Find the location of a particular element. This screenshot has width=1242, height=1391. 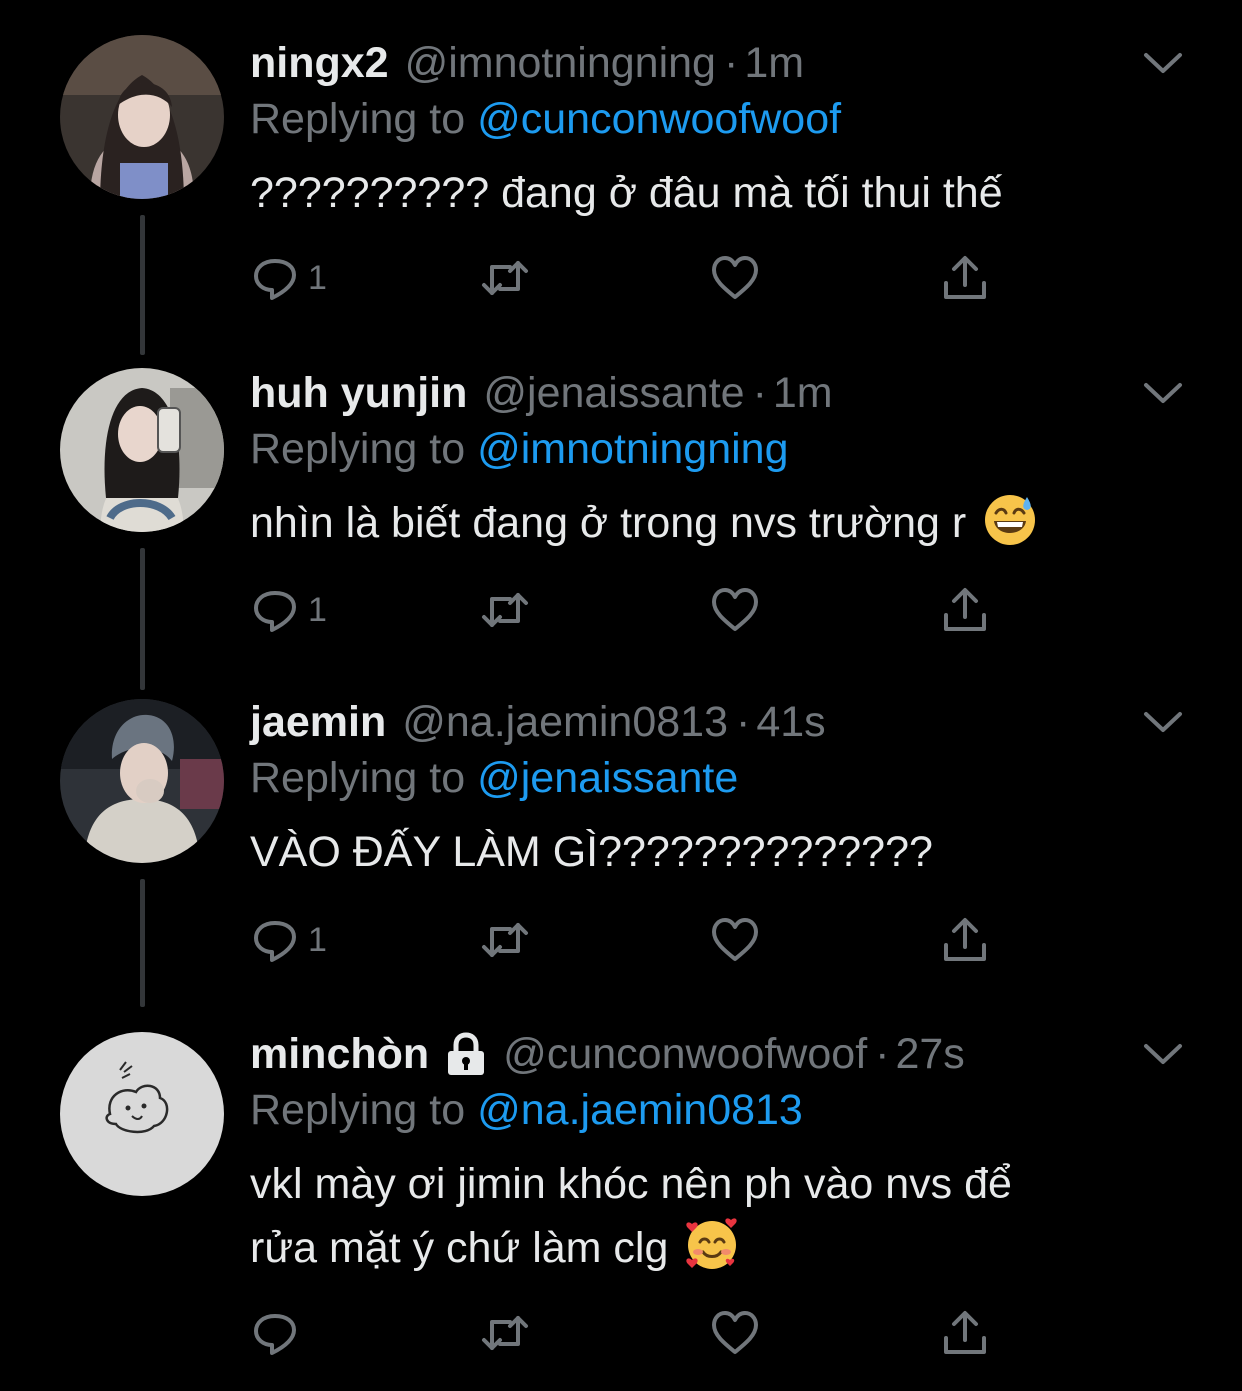

display-name: jaemin is located at coordinates (318, 722).